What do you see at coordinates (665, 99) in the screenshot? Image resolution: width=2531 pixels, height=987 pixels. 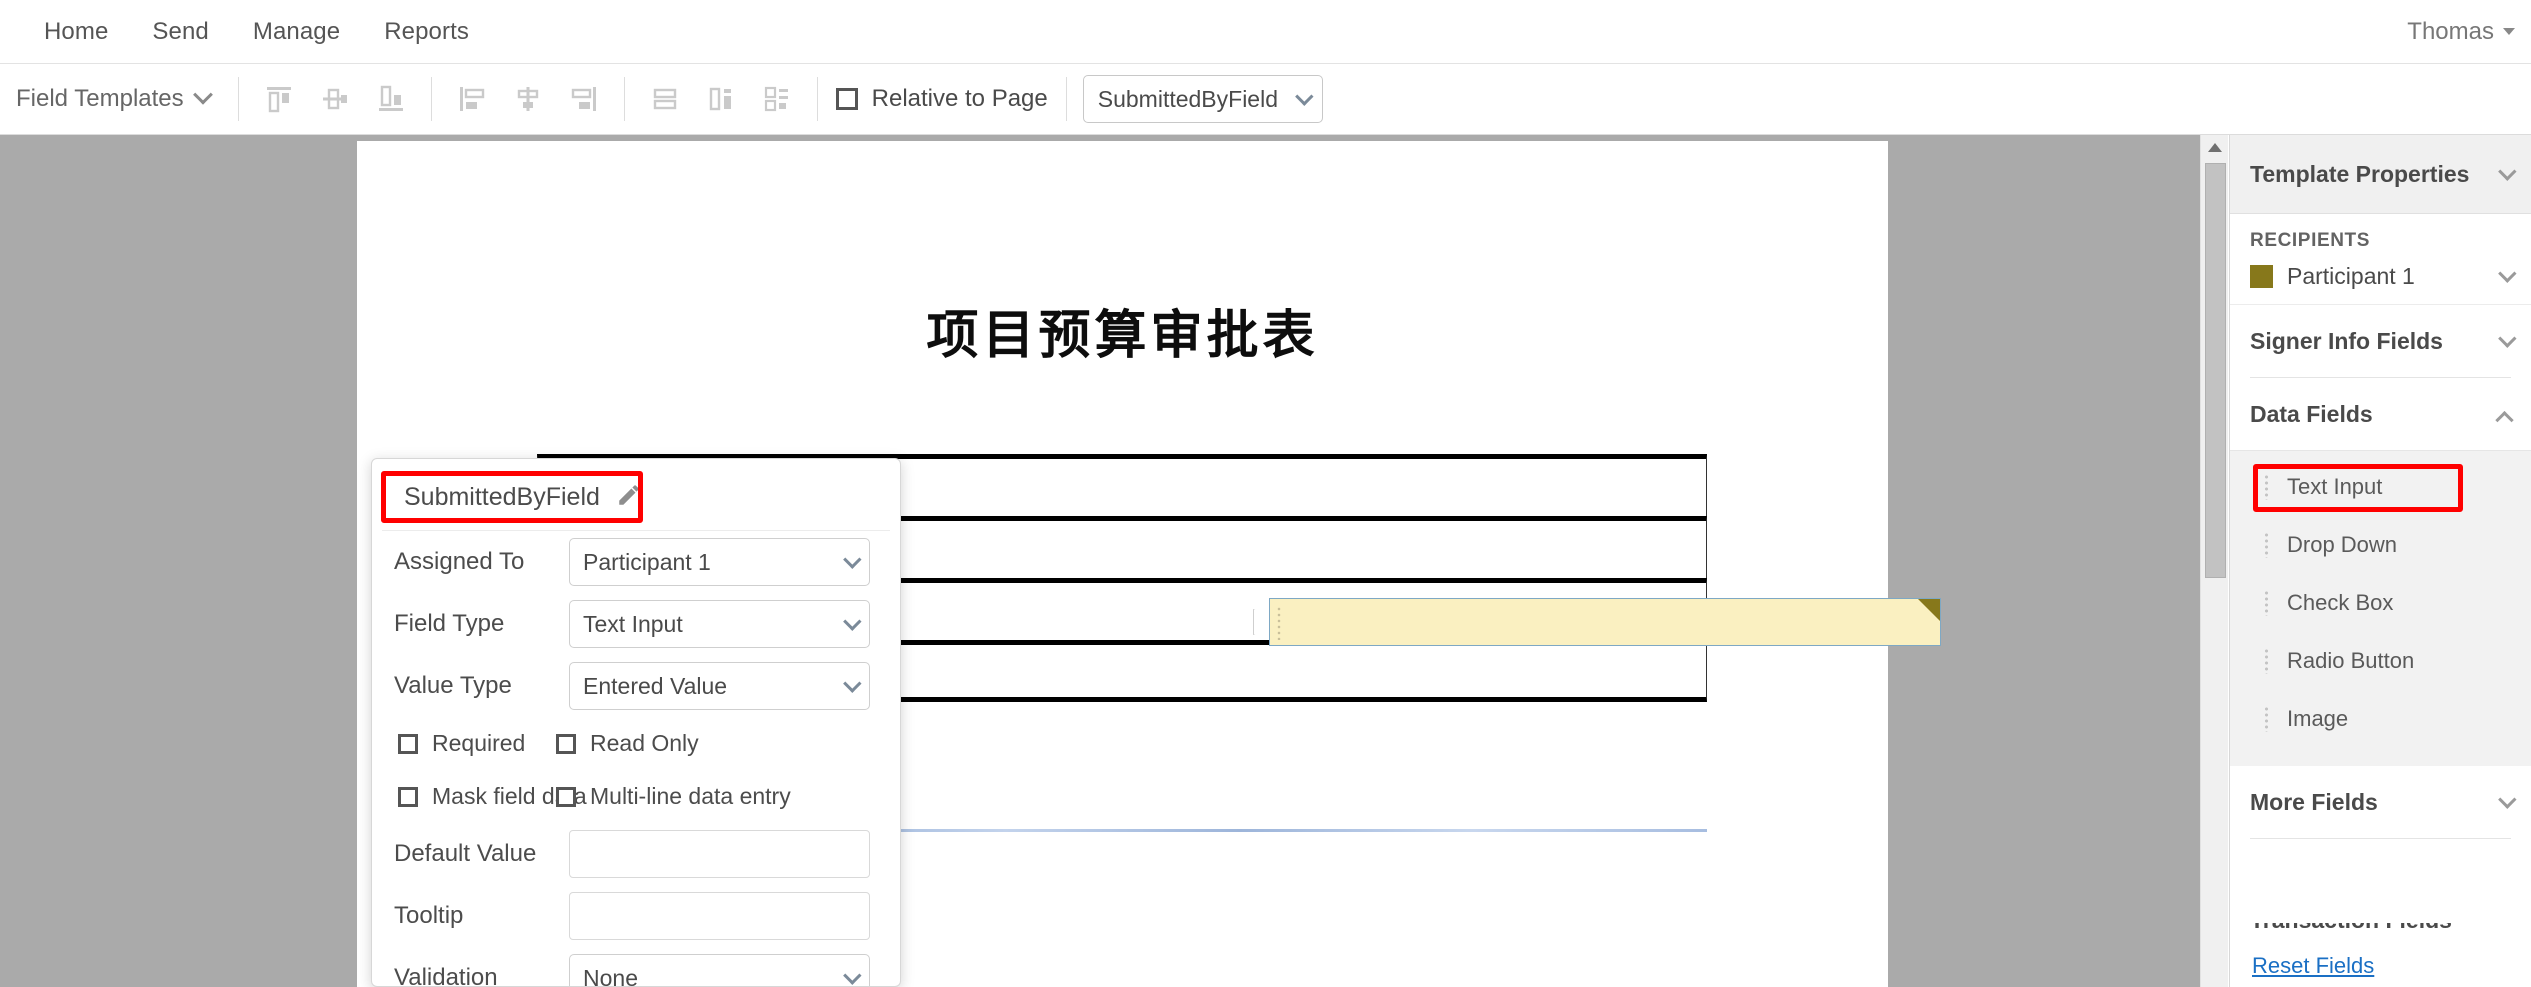 I see `same-width-icon` at bounding box center [665, 99].